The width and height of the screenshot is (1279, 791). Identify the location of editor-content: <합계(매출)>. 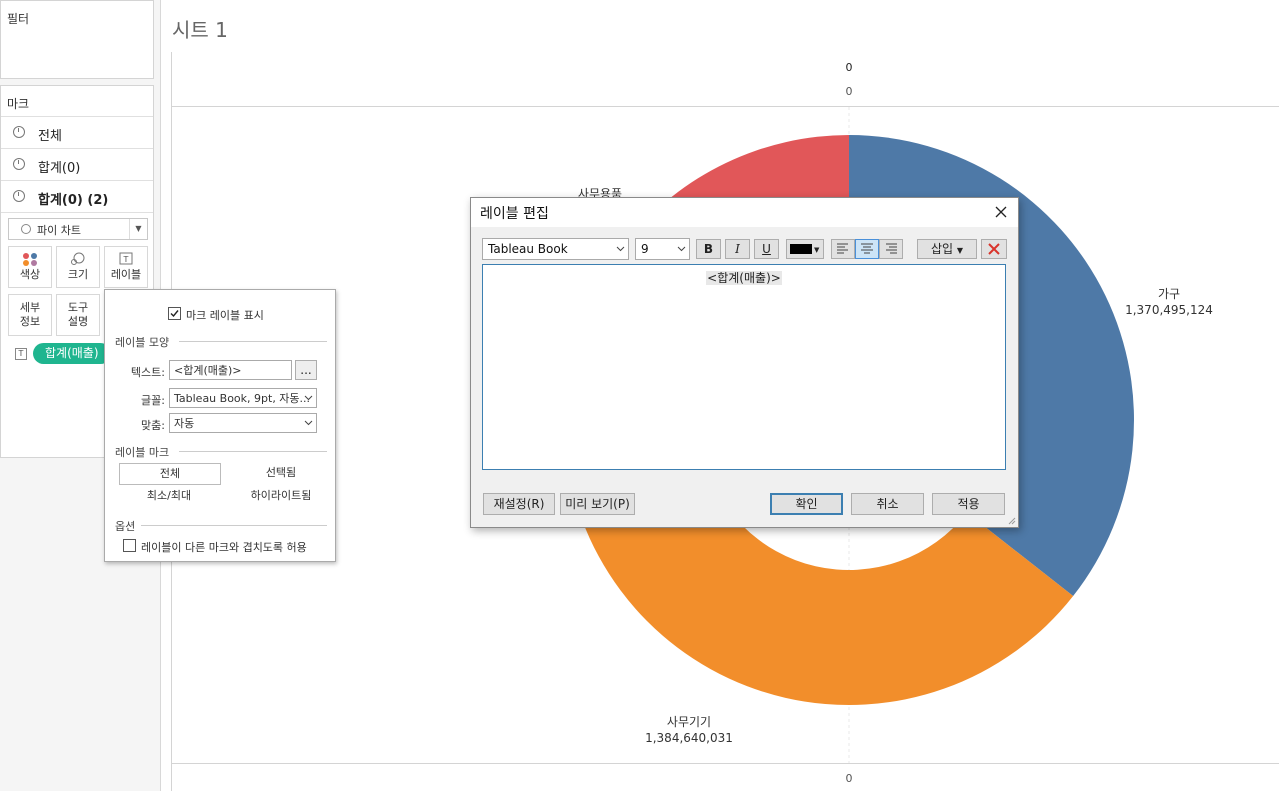
(744, 277).